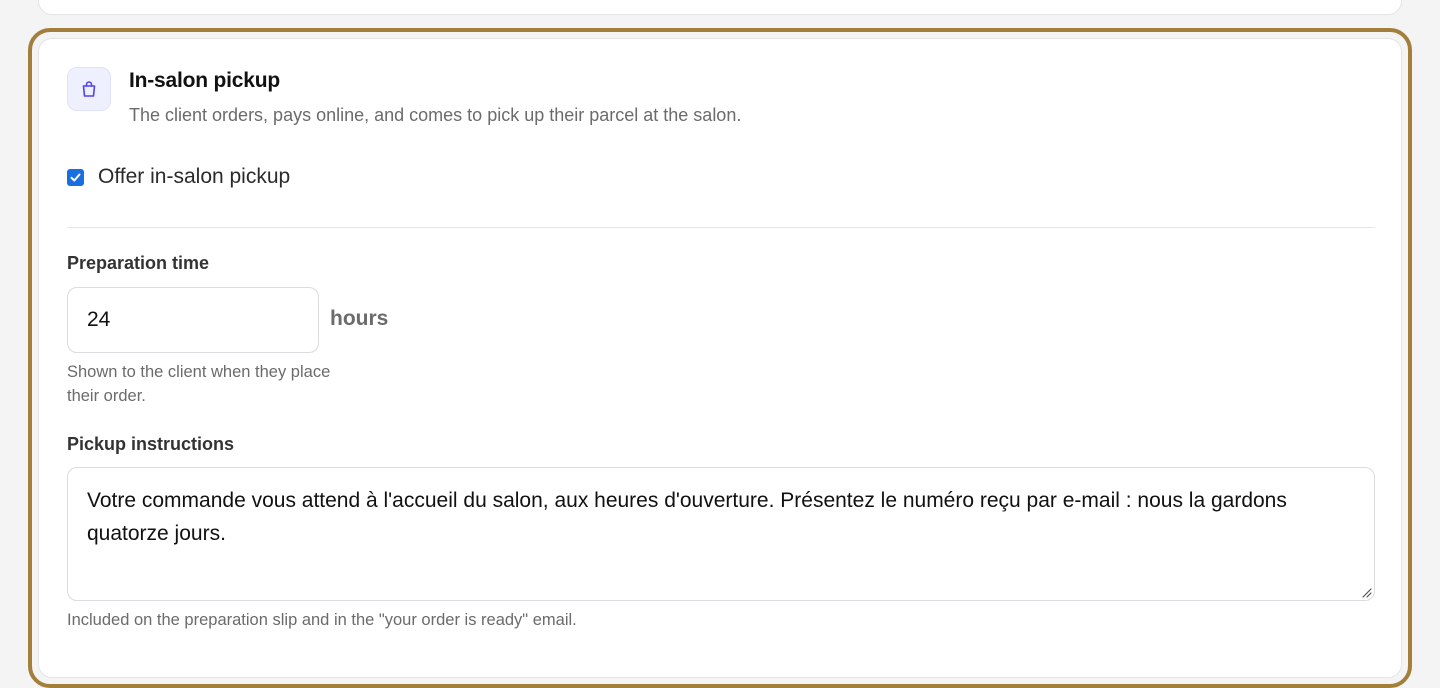 The height and width of the screenshot is (688, 1440). What do you see at coordinates (138, 263) in the screenshot?
I see `preparation-time-label: Preparation time` at bounding box center [138, 263].